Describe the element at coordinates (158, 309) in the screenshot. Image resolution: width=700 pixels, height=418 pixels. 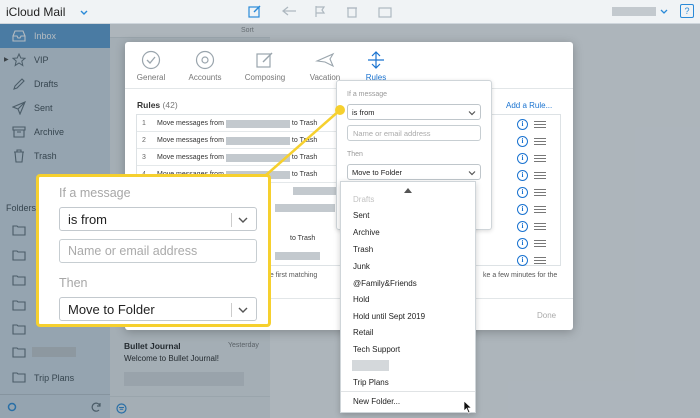
I see `action-select-zoomed: Move to Folder` at that location.